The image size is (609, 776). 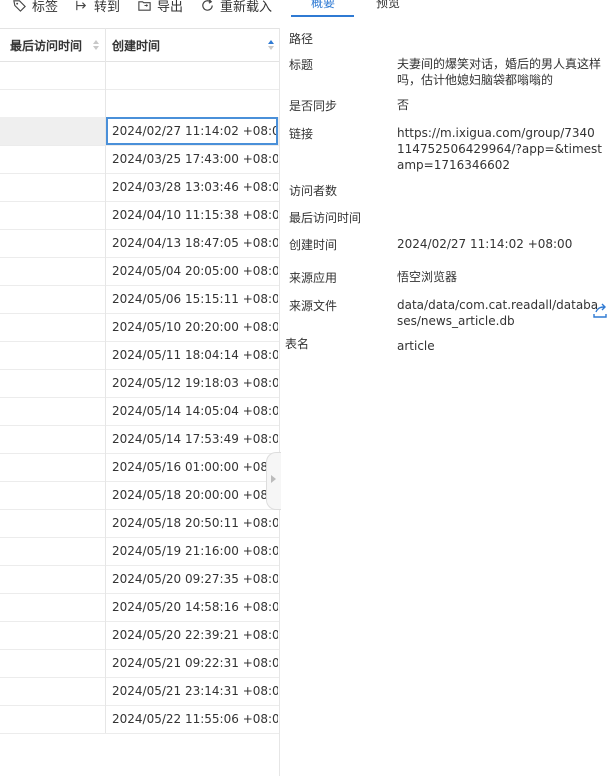 I want to click on cell-created: 2024/05/20 09:27:35 +08:00, so click(x=192, y=579).